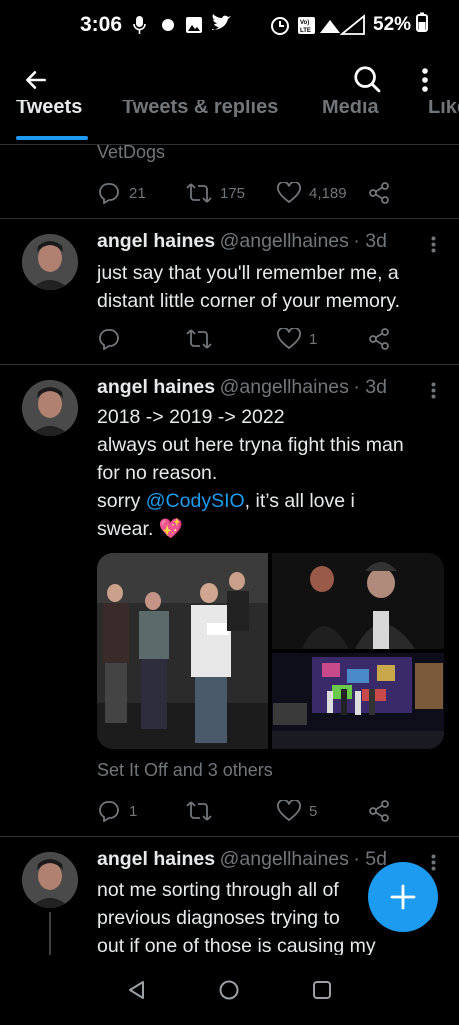 The image size is (459, 1025). I want to click on tweet-text-line: swear. 💖, so click(140, 529).